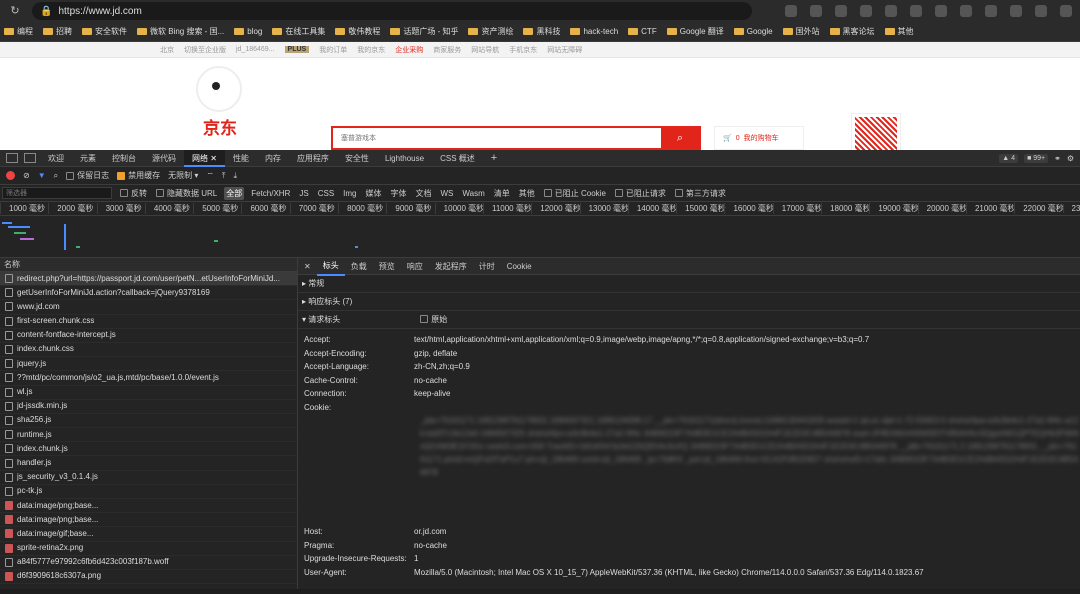 The image size is (1080, 594). I want to click on request-row: wl.js, so click(148, 393).